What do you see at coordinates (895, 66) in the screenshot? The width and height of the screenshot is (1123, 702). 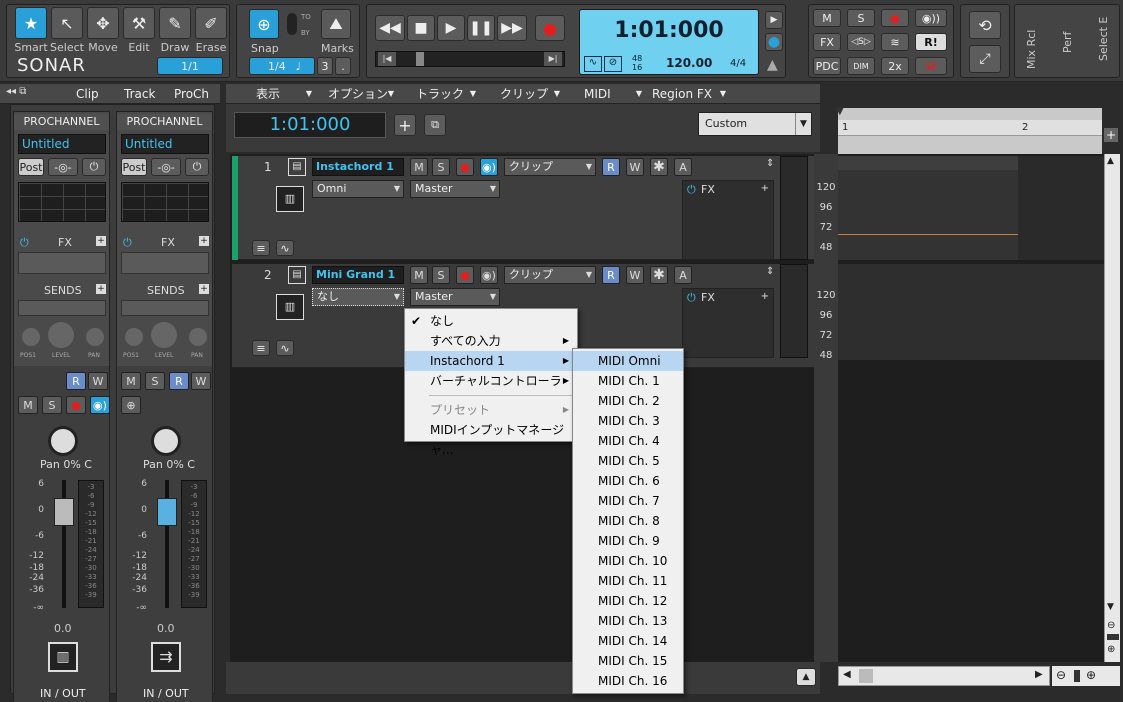 I see `double-speed-button: 2x` at bounding box center [895, 66].